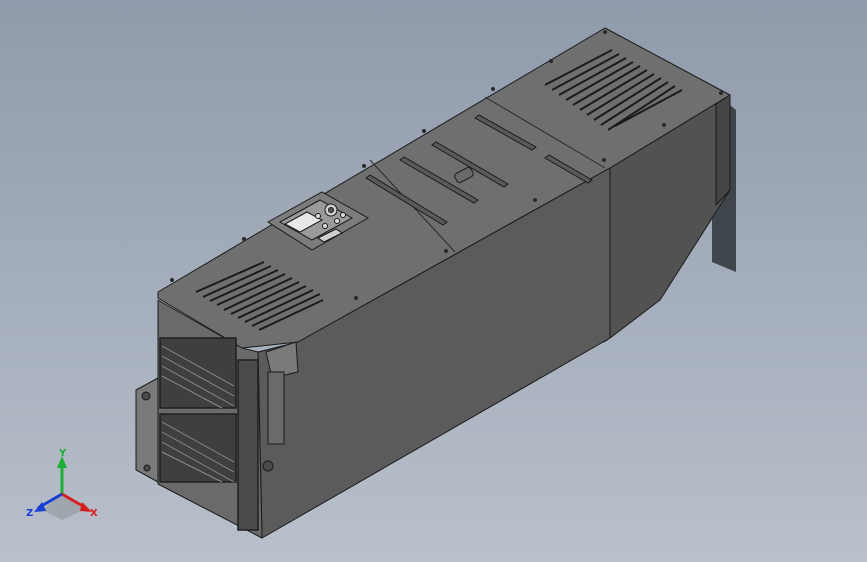 The height and width of the screenshot is (562, 867). Describe the element at coordinates (62, 453) in the screenshot. I see `y-axis-label: Y` at that location.